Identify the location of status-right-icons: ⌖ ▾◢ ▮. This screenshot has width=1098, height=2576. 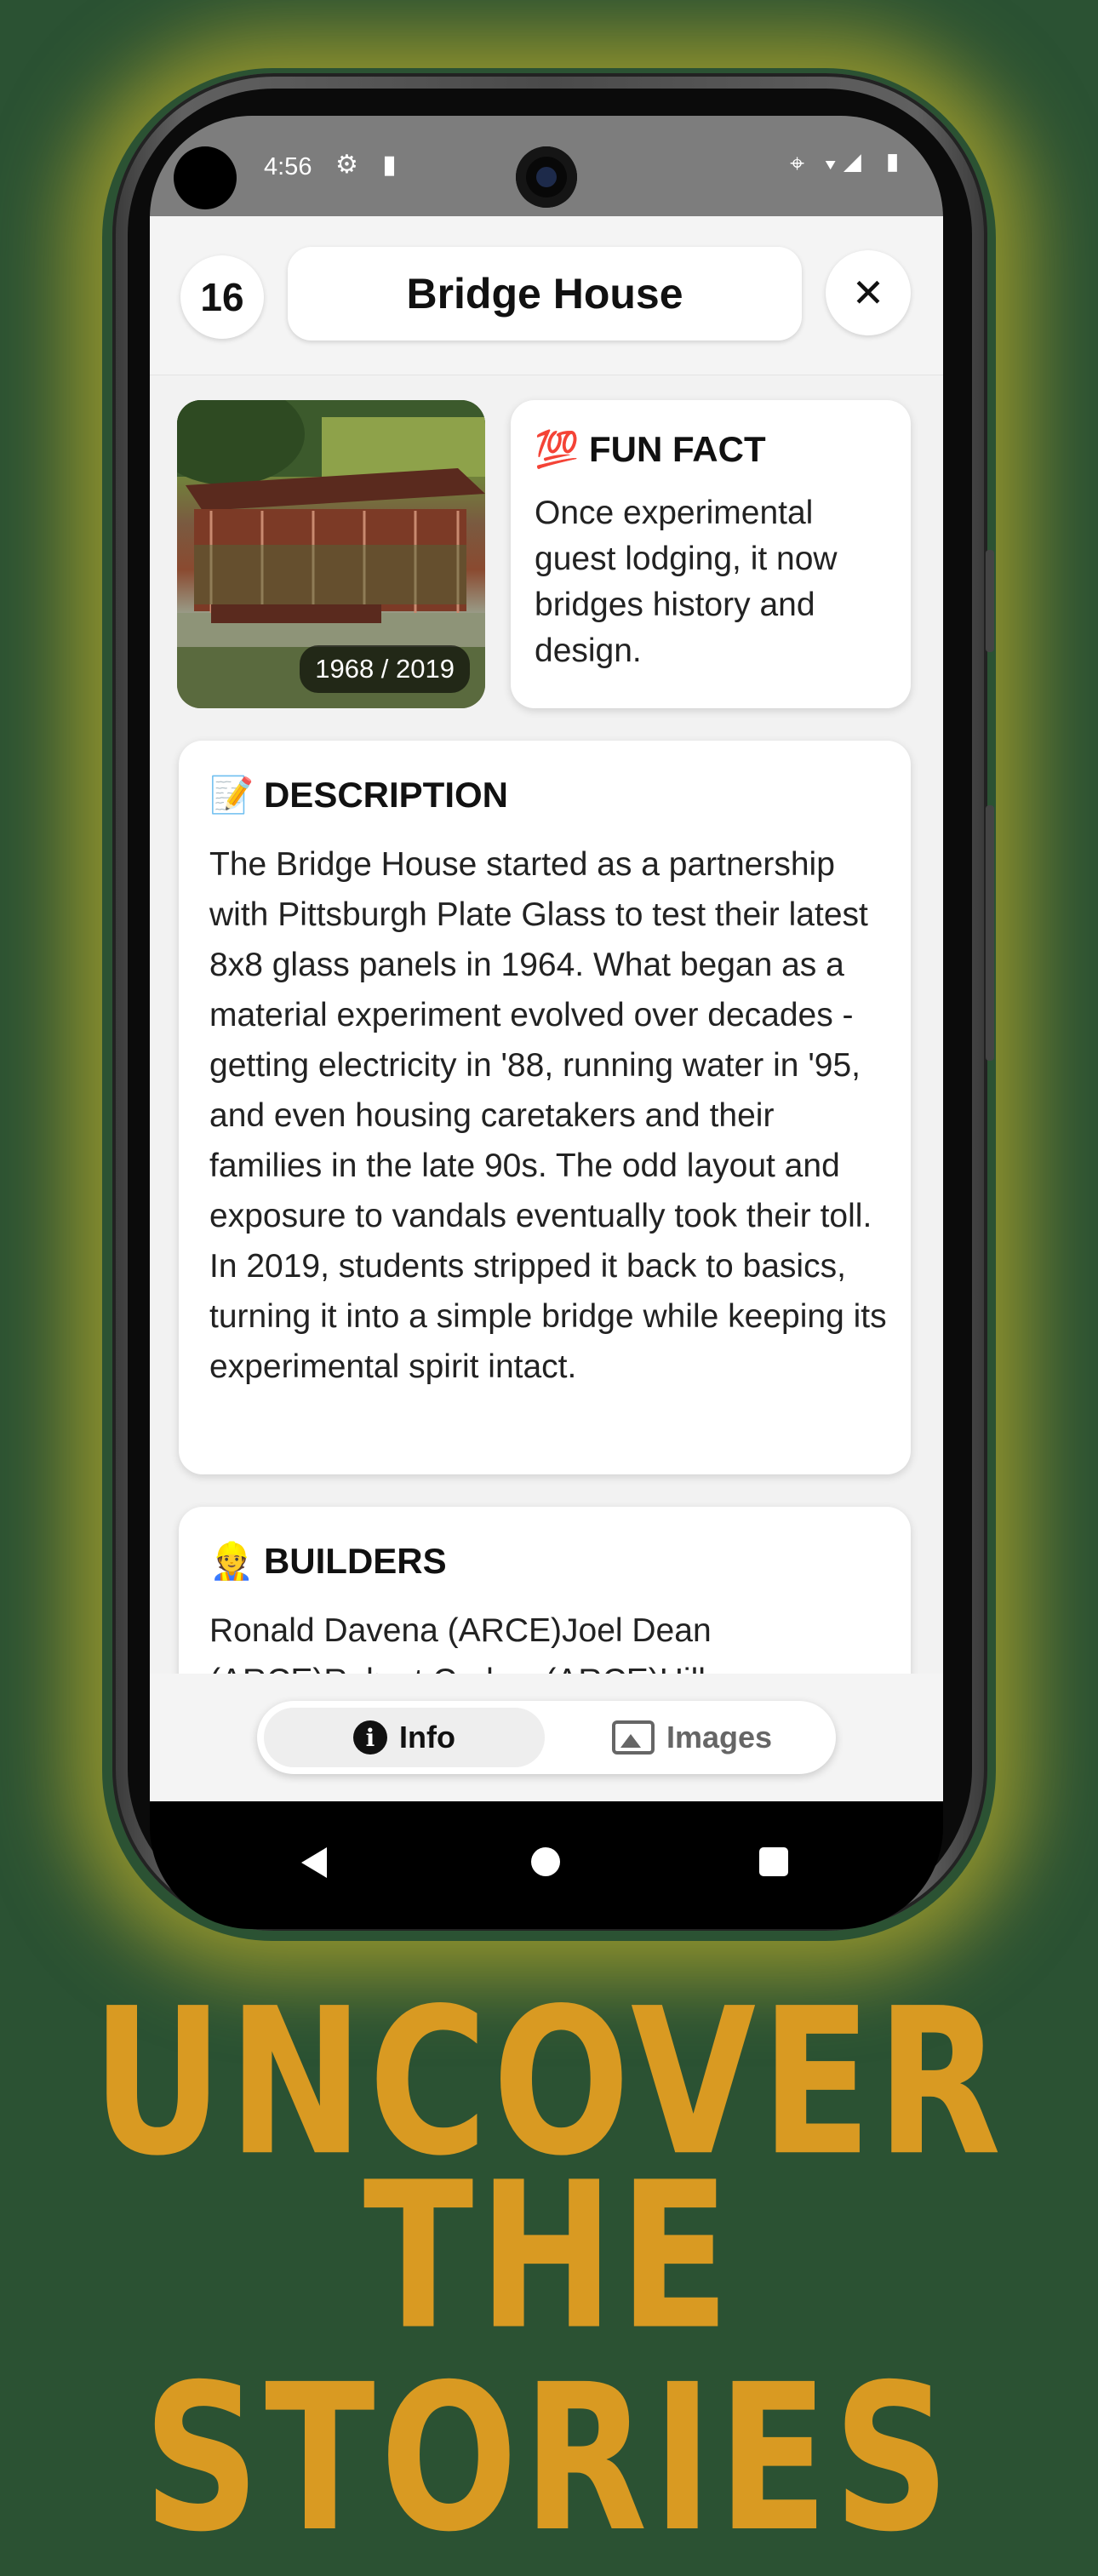
(849, 164).